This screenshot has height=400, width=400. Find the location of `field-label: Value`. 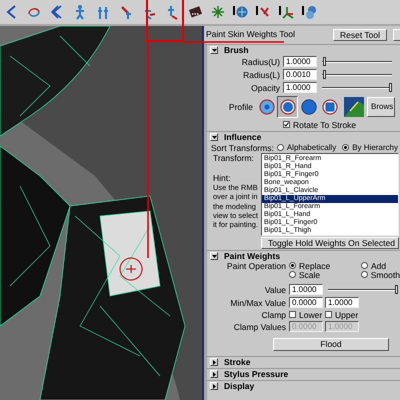

field-label: Value is located at coordinates (275, 289).